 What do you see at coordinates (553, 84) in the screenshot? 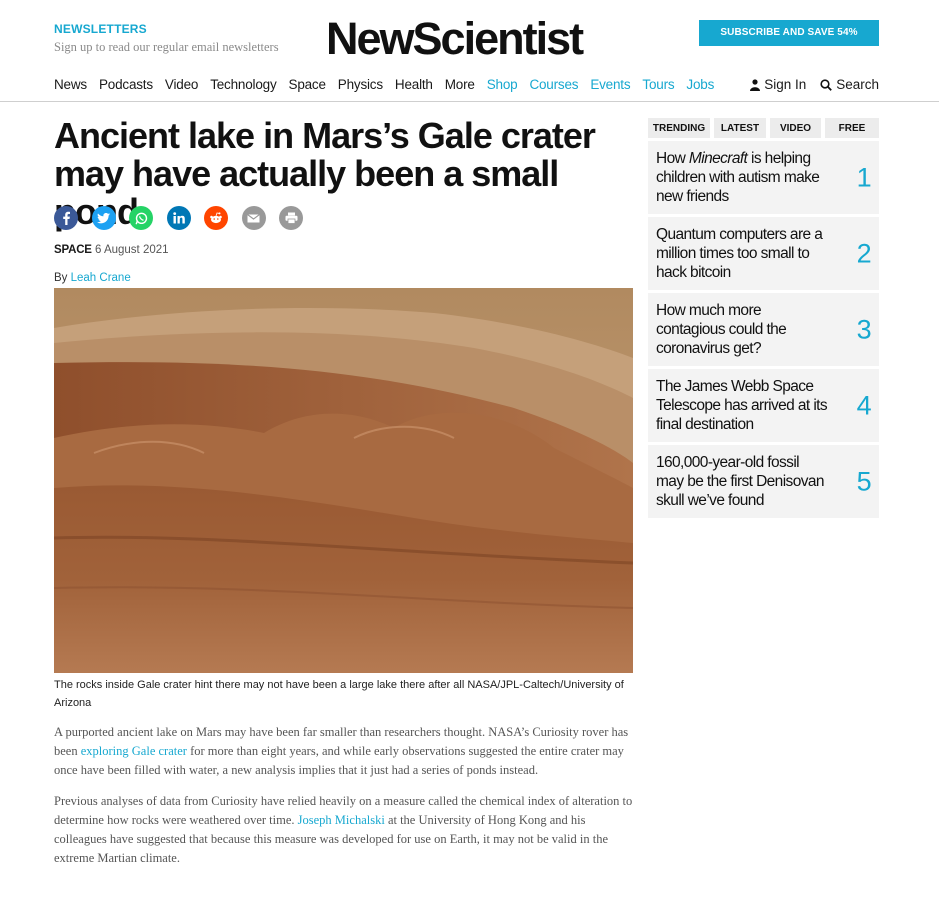
I see `nav-courses: Courses` at bounding box center [553, 84].